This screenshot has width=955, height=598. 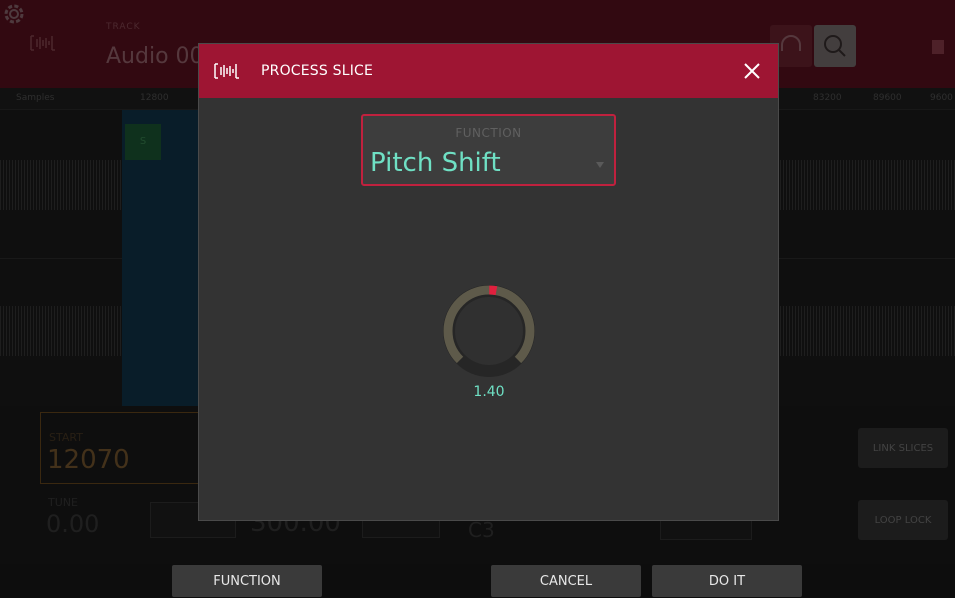 What do you see at coordinates (752, 71) in the screenshot?
I see `close-icon` at bounding box center [752, 71].